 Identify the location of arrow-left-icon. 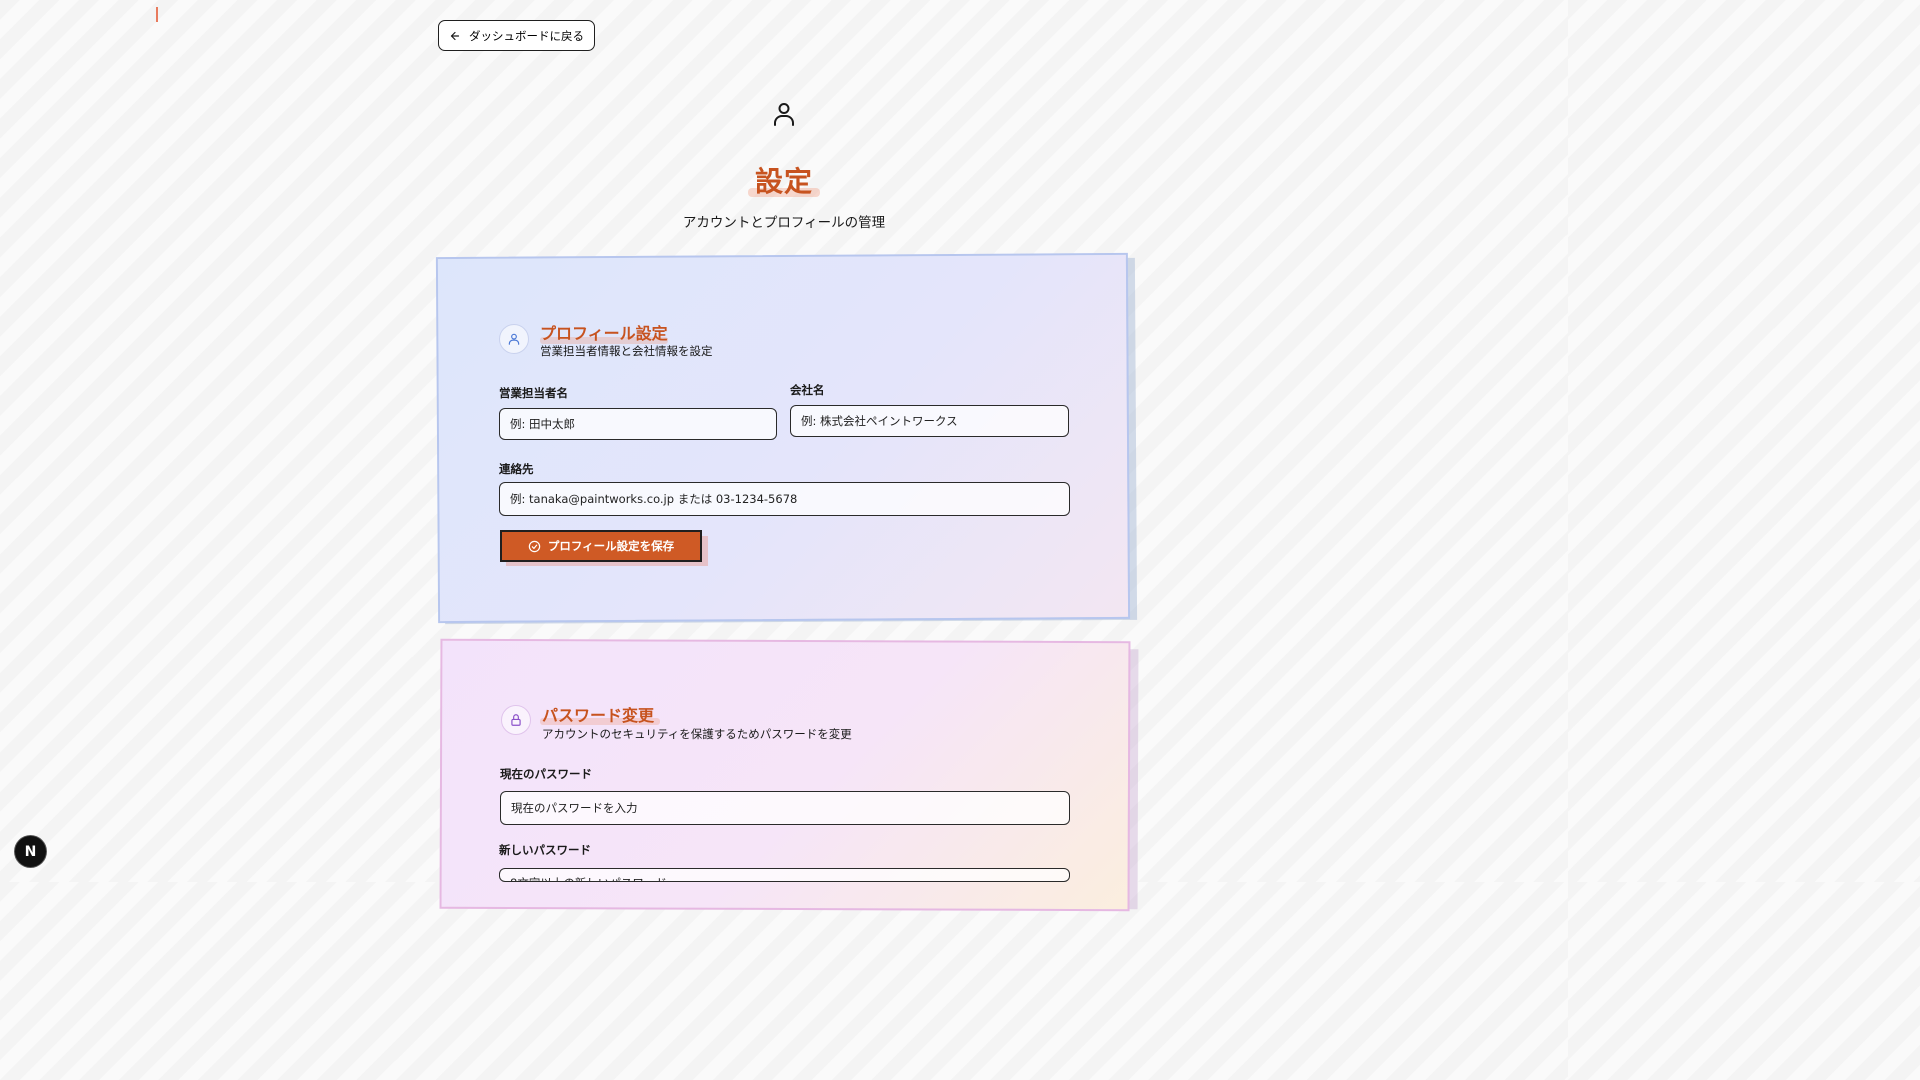
(455, 35).